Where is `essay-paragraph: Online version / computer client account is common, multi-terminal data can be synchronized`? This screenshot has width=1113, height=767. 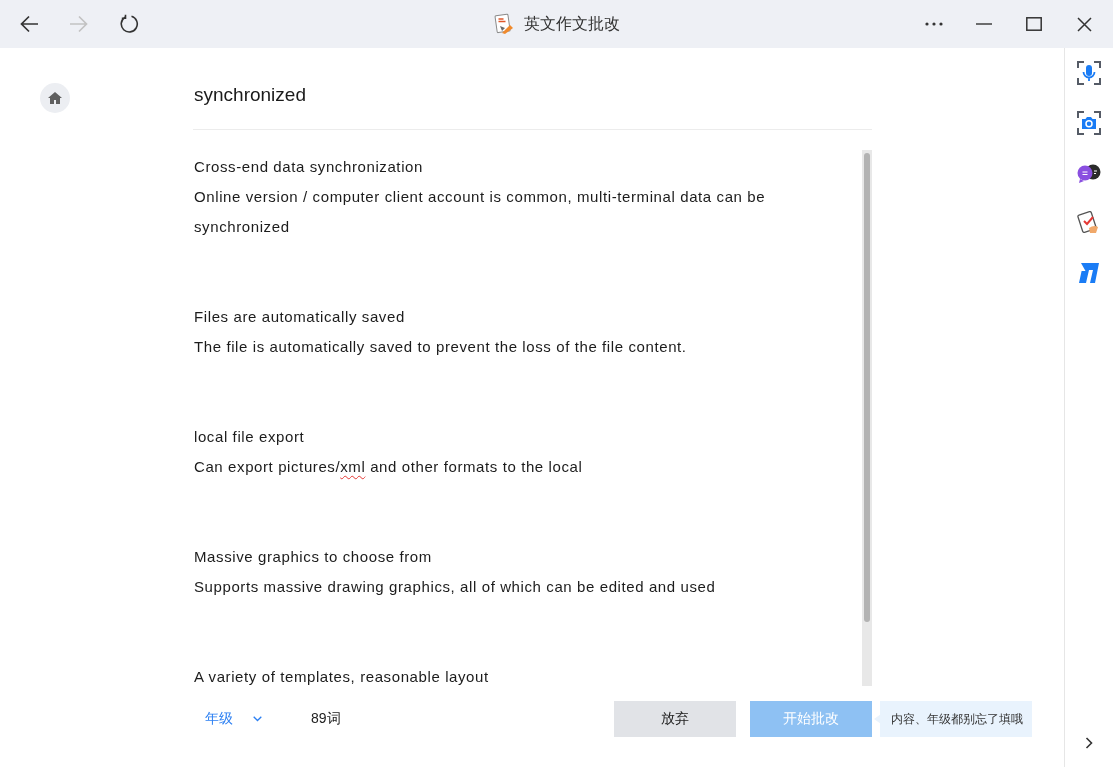 essay-paragraph: Online version / computer client account is common, multi-terminal data can be synchronized is located at coordinates (480, 212).